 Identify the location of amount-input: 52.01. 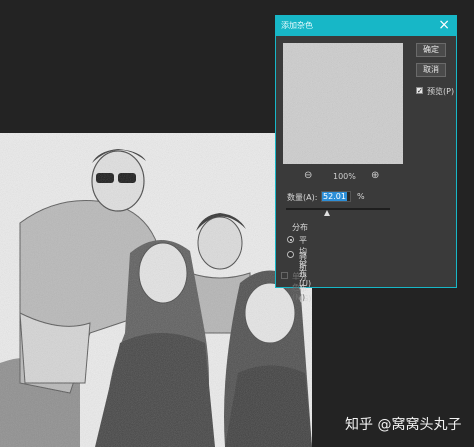
(336, 196).